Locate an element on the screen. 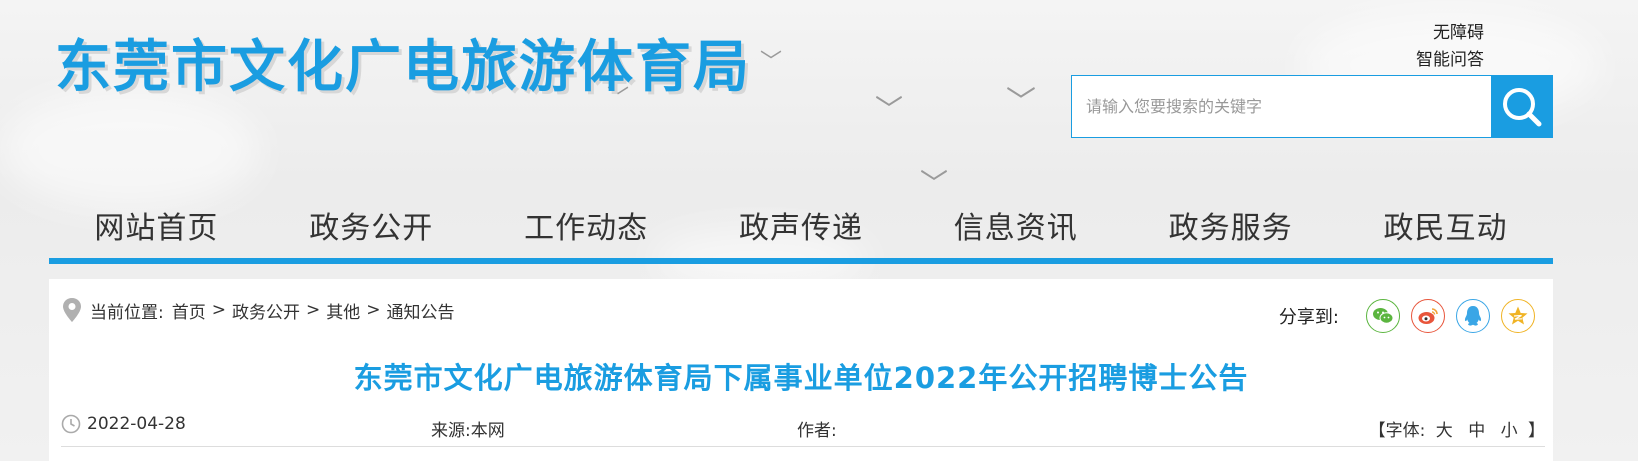 Image resolution: width=1638 pixels, height=461 pixels. share-bar: 分享到: is located at coordinates (1407, 316).